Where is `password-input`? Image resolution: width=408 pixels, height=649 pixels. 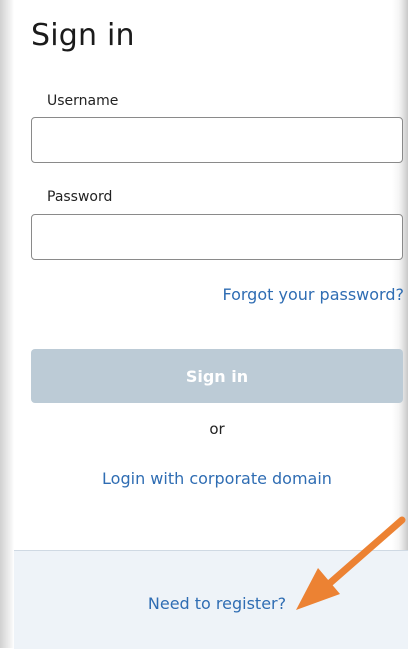 password-input is located at coordinates (217, 237).